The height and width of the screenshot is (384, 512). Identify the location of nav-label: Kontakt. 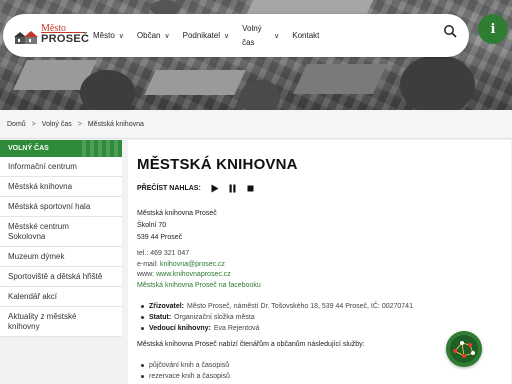
(306, 35).